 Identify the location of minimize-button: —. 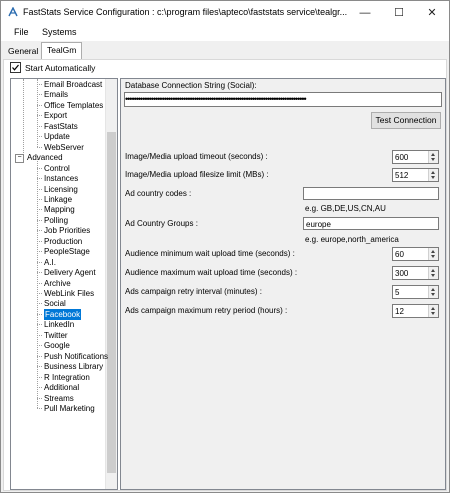
(365, 12).